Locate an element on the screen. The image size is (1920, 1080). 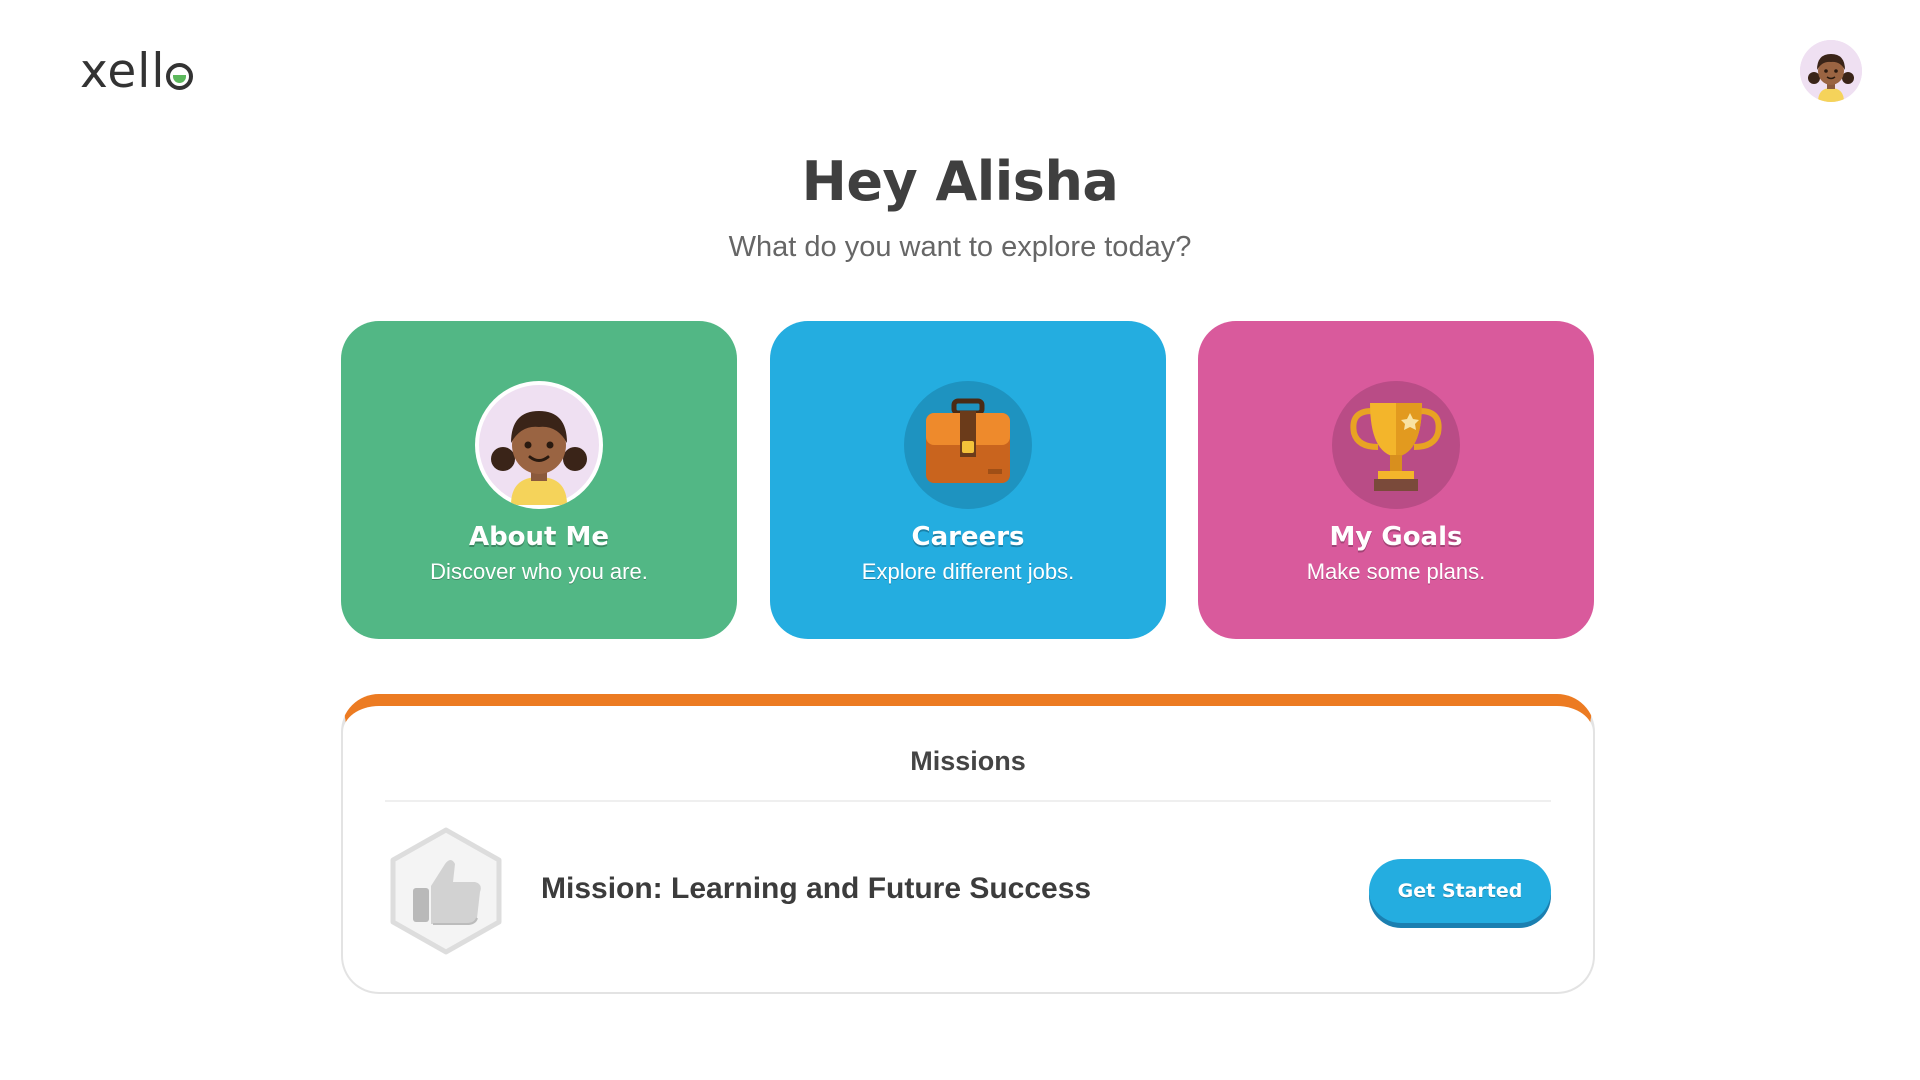
careers-card: Careers Explore different jobs. is located at coordinates (968, 480).